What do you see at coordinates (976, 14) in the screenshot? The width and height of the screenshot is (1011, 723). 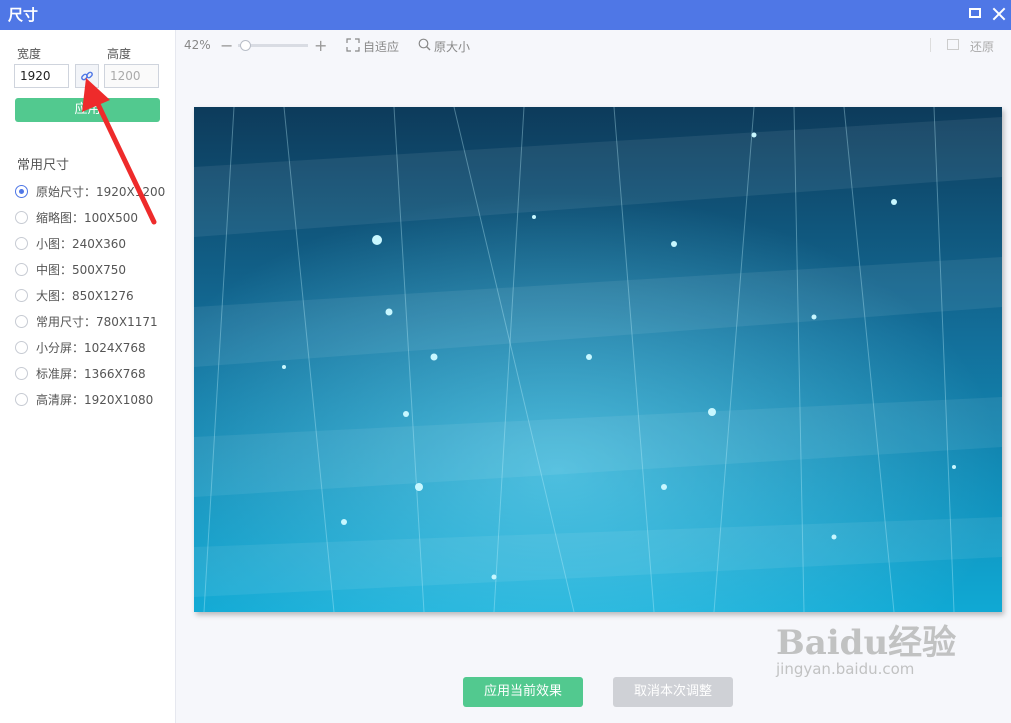 I see `maximize-icon` at bounding box center [976, 14].